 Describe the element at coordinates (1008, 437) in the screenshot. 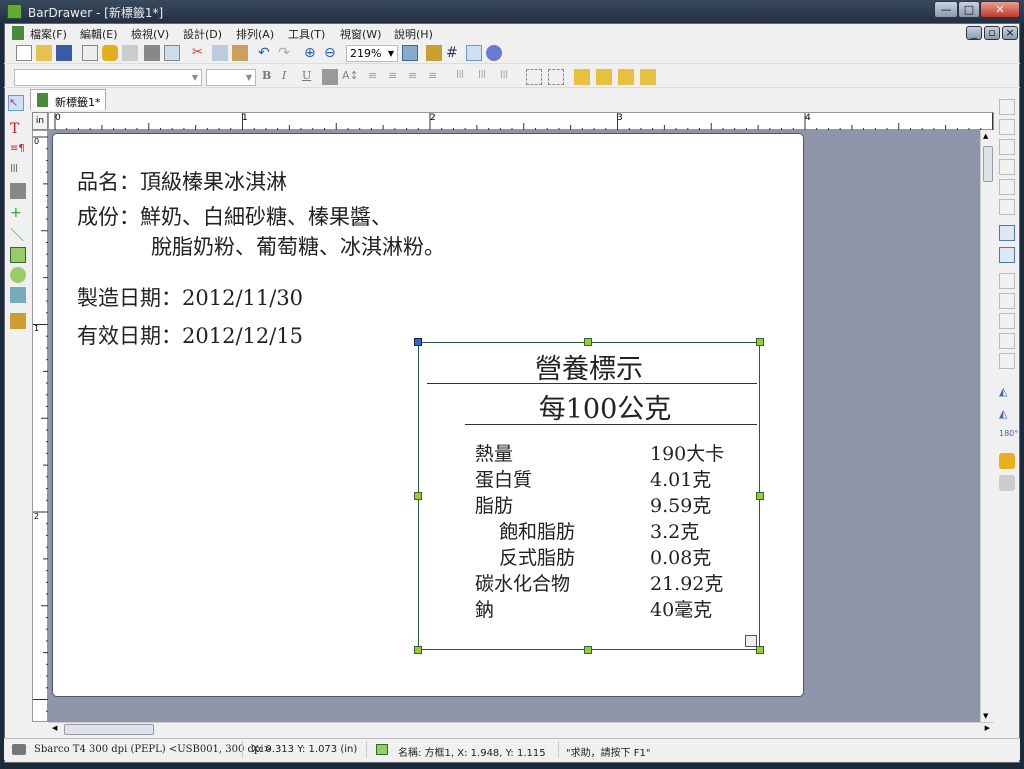

I see `rotate-180-icon: 180°` at that location.